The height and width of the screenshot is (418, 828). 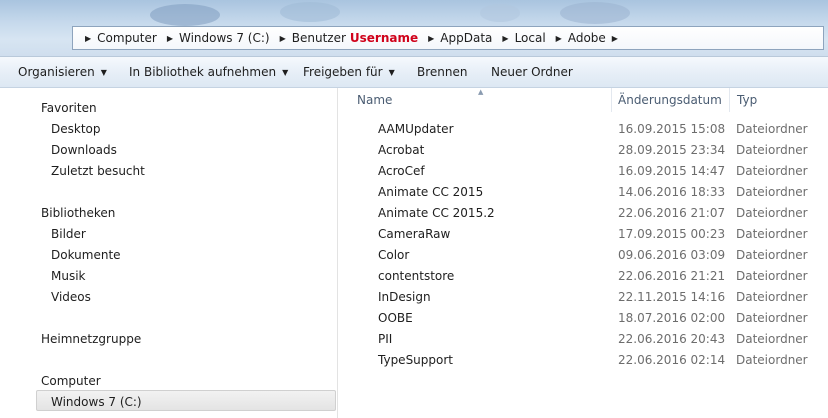 I want to click on breadcrumb-label: Benutzer, so click(x=319, y=38).